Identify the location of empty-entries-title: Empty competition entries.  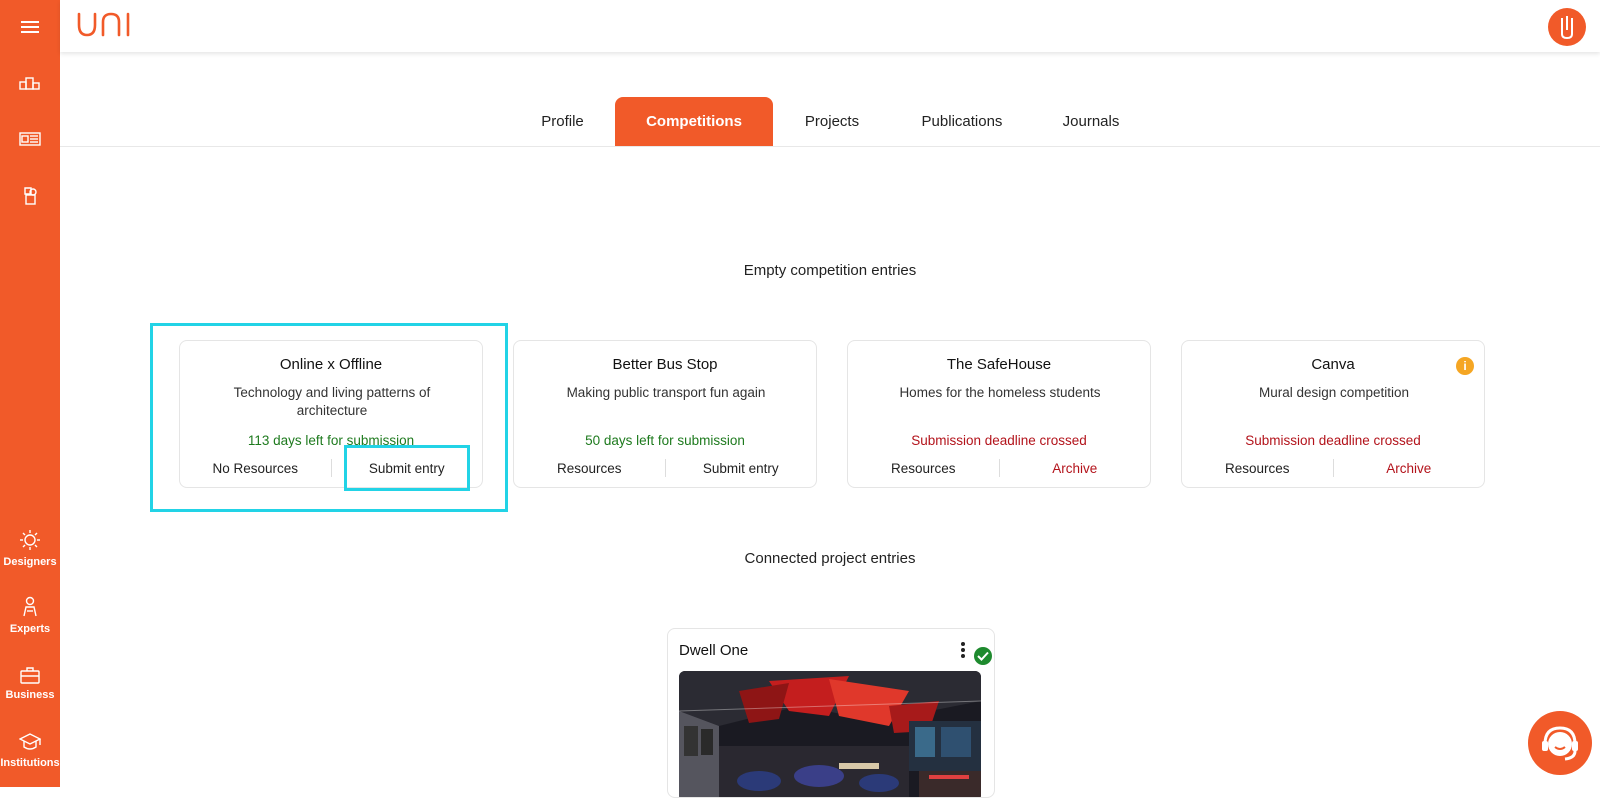
(830, 270).